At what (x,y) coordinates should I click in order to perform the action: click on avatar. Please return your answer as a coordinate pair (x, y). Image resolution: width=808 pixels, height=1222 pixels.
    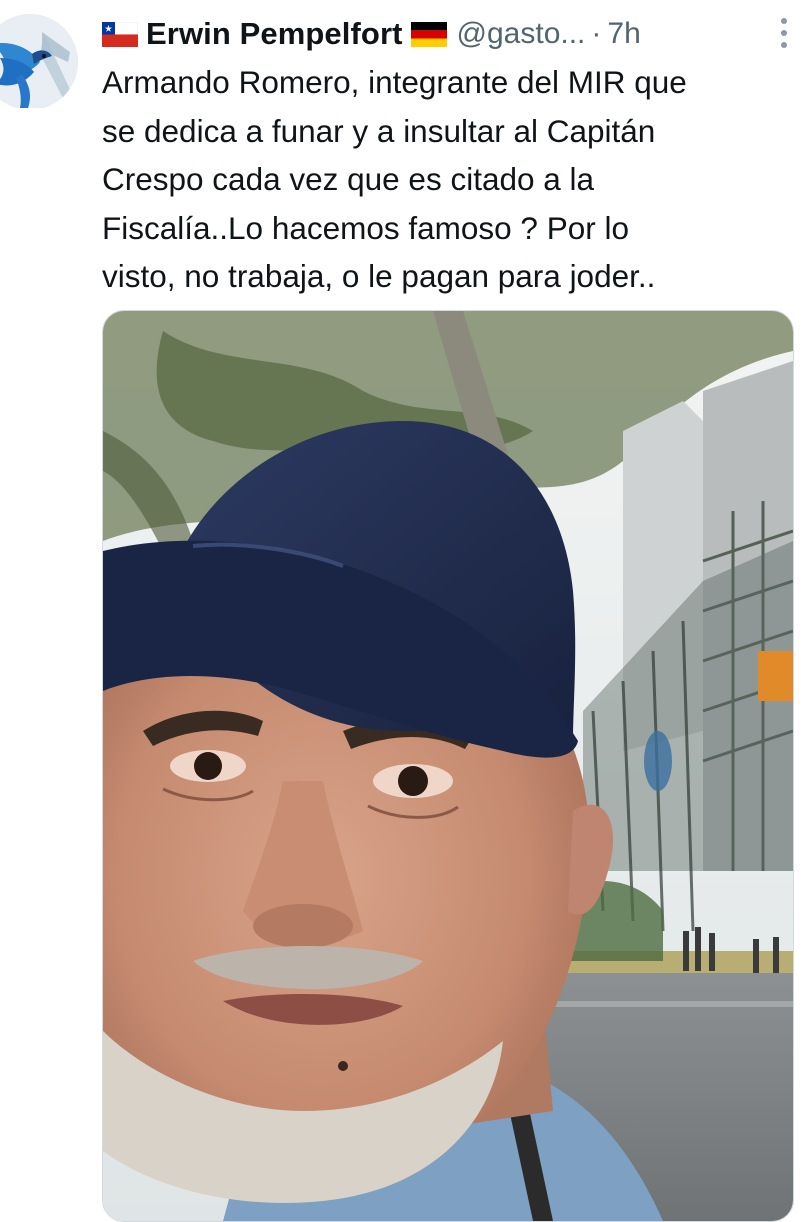
    Looking at the image, I should click on (39, 61).